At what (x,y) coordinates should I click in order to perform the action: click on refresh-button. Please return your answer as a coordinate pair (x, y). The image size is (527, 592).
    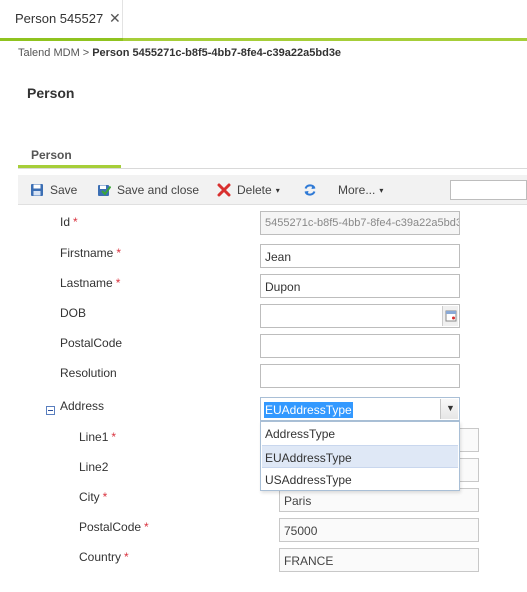
    Looking at the image, I should click on (313, 190).